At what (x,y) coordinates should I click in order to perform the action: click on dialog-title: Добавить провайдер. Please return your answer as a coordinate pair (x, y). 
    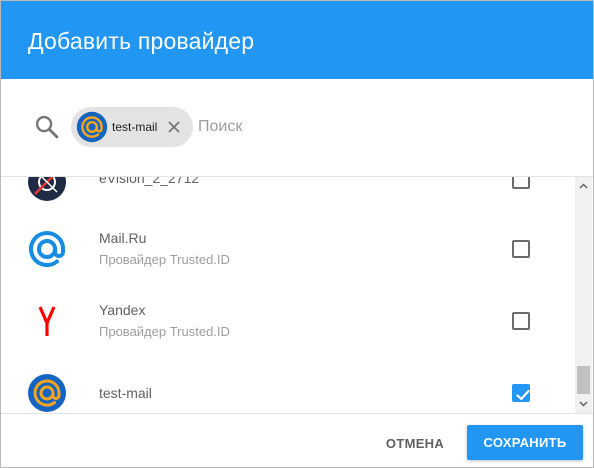
    Looking at the image, I should click on (141, 41).